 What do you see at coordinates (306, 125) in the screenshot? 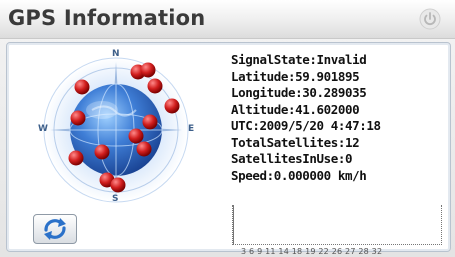
I see `utc-time: UTC:2009/5/20 4:47:18` at bounding box center [306, 125].